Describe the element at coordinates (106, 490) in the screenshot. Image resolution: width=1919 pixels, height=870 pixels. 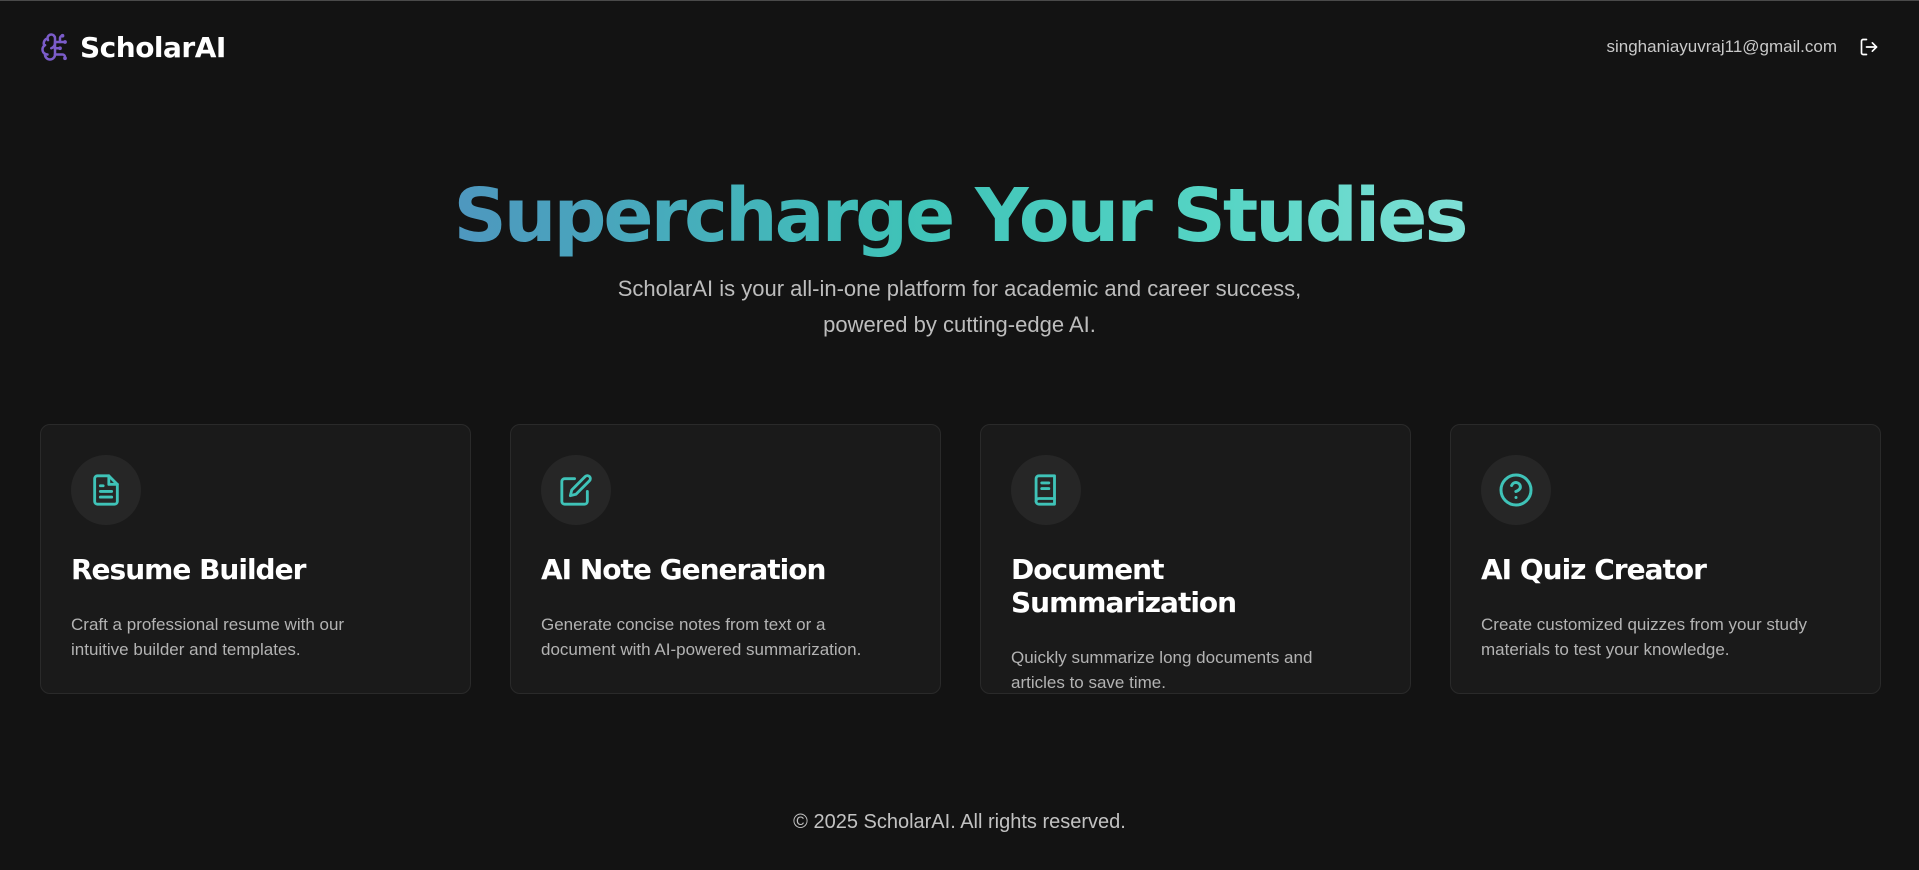
I see `file-text-icon` at that location.